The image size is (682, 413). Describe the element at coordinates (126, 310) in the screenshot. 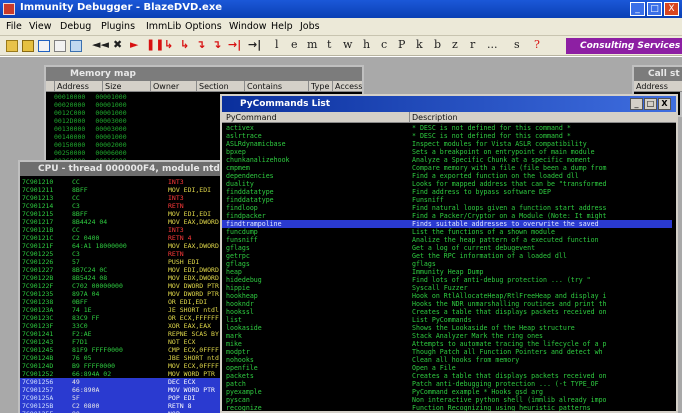

I see `cpu-instruction-row: 7C90123A 74 1E JE SHORT ntdl` at that location.